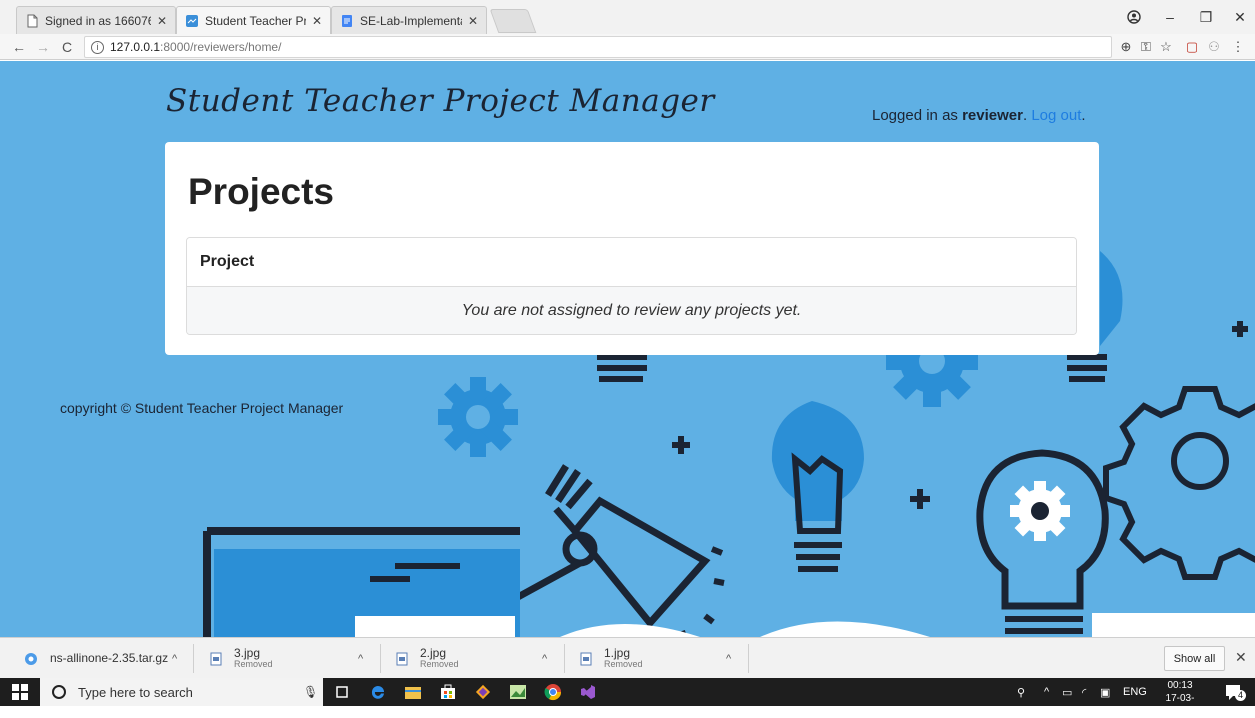 This screenshot has height=718, width=1255. I want to click on download-item: 1.jpg Removed ^, so click(655, 658).